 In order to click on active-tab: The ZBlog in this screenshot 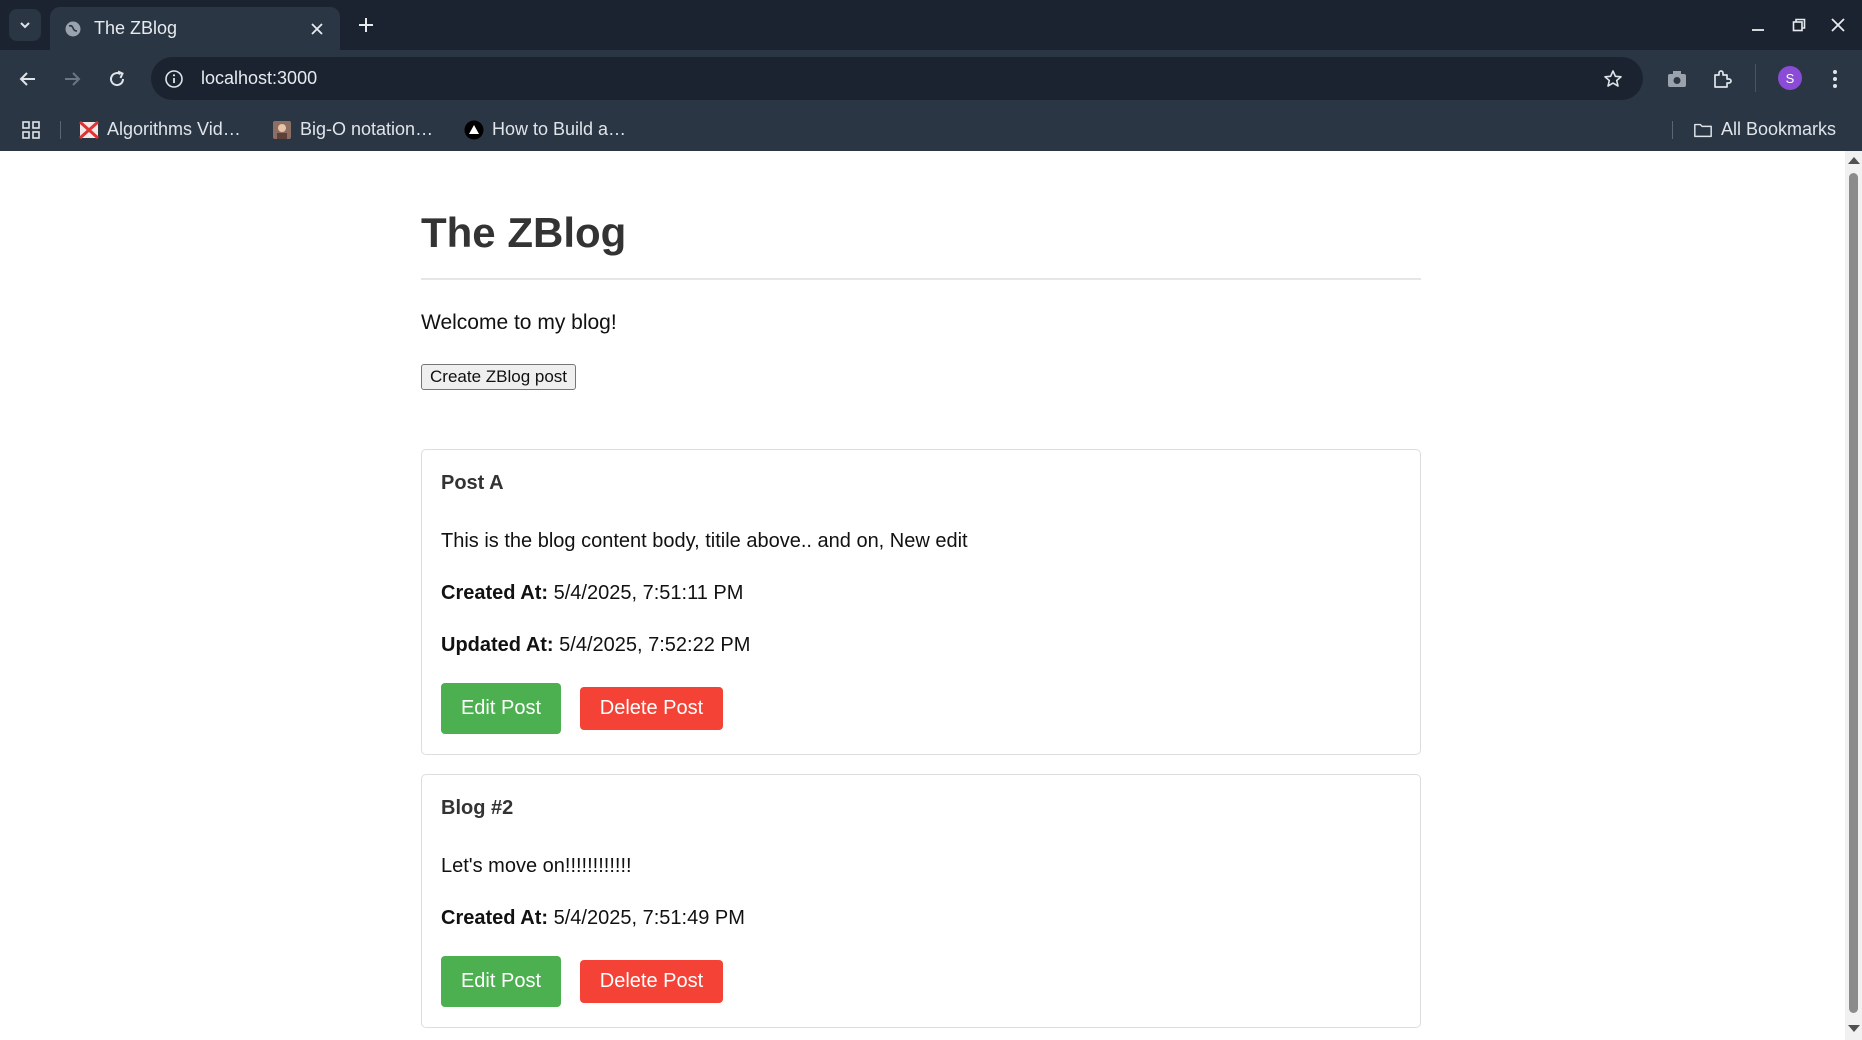, I will do `click(195, 28)`.